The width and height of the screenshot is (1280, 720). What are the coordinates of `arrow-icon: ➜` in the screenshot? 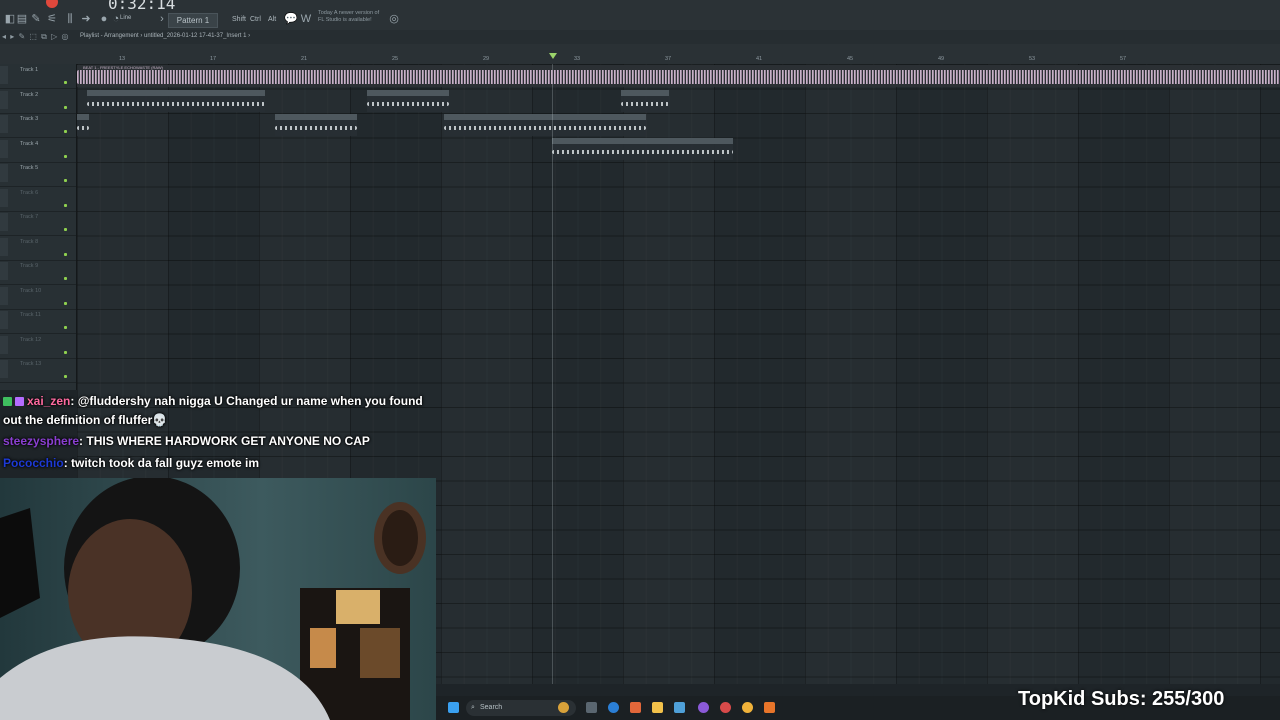 It's located at (86, 19).